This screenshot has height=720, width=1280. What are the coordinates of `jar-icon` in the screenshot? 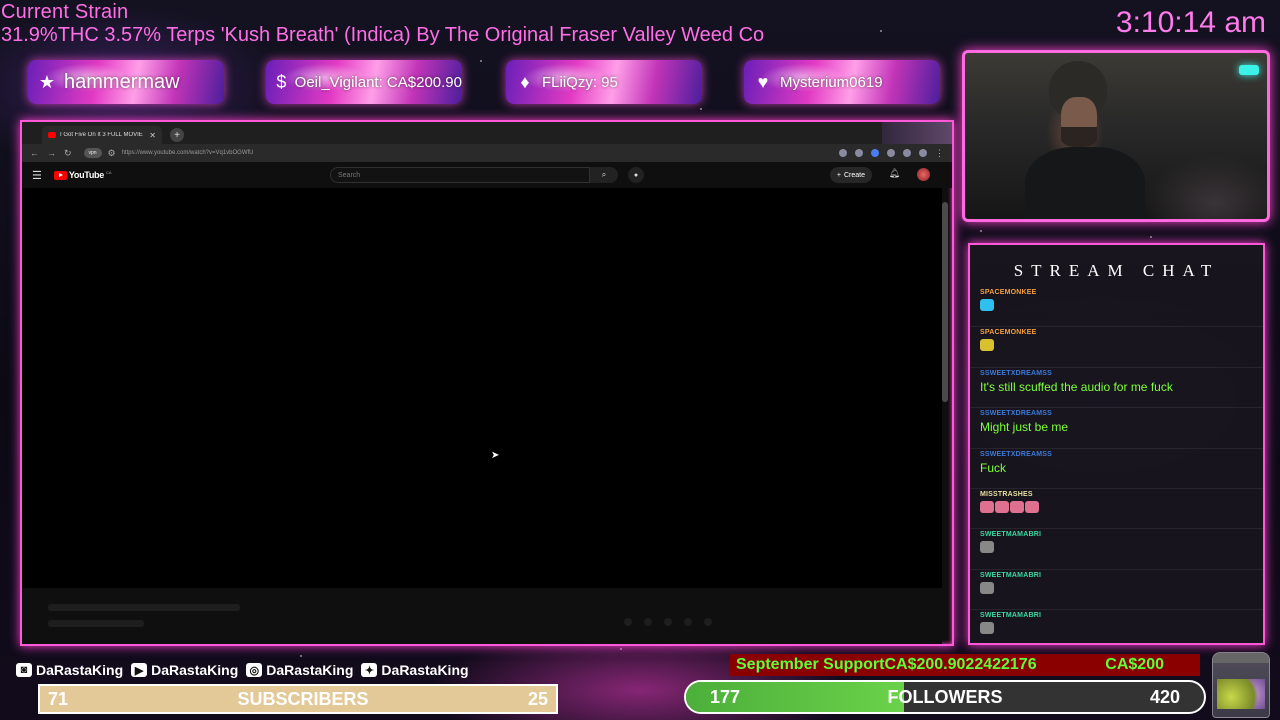 It's located at (1241, 685).